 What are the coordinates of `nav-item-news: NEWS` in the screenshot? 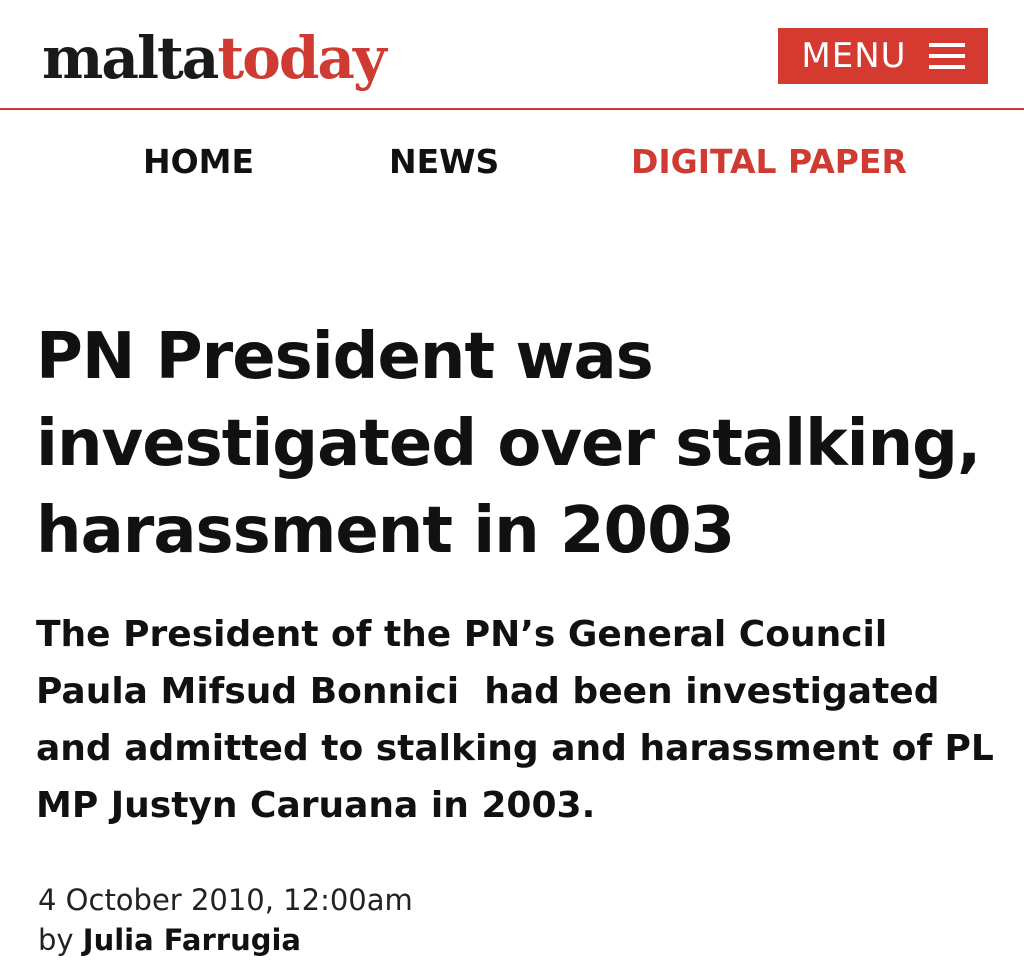 It's located at (444, 162).